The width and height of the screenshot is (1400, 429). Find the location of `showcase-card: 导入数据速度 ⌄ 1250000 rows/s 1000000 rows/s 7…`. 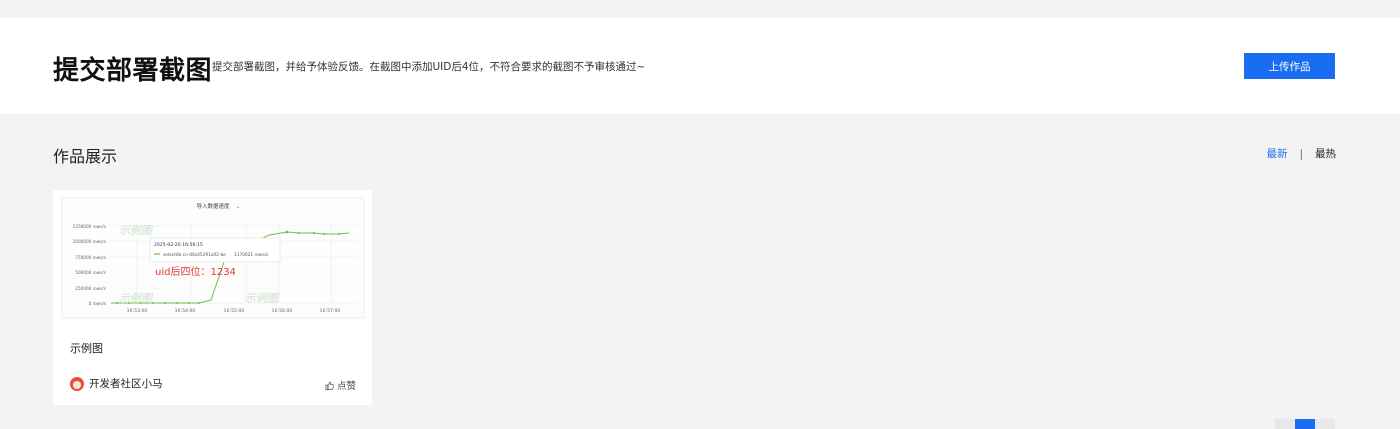

showcase-card: 导入数据速度 ⌄ 1250000 rows/s 1000000 rows/s 7… is located at coordinates (212, 297).